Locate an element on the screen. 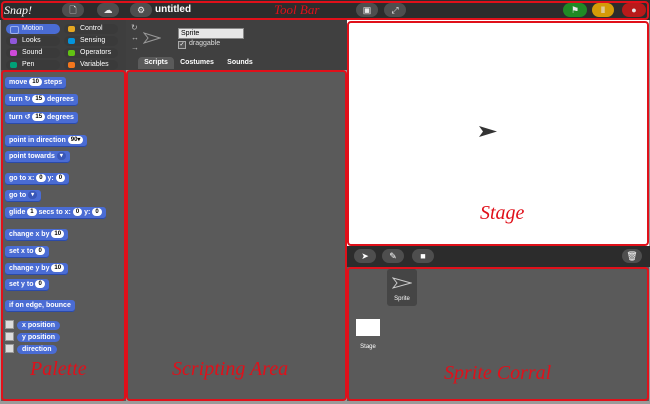  camera-icon: ■ is located at coordinates (423, 256).